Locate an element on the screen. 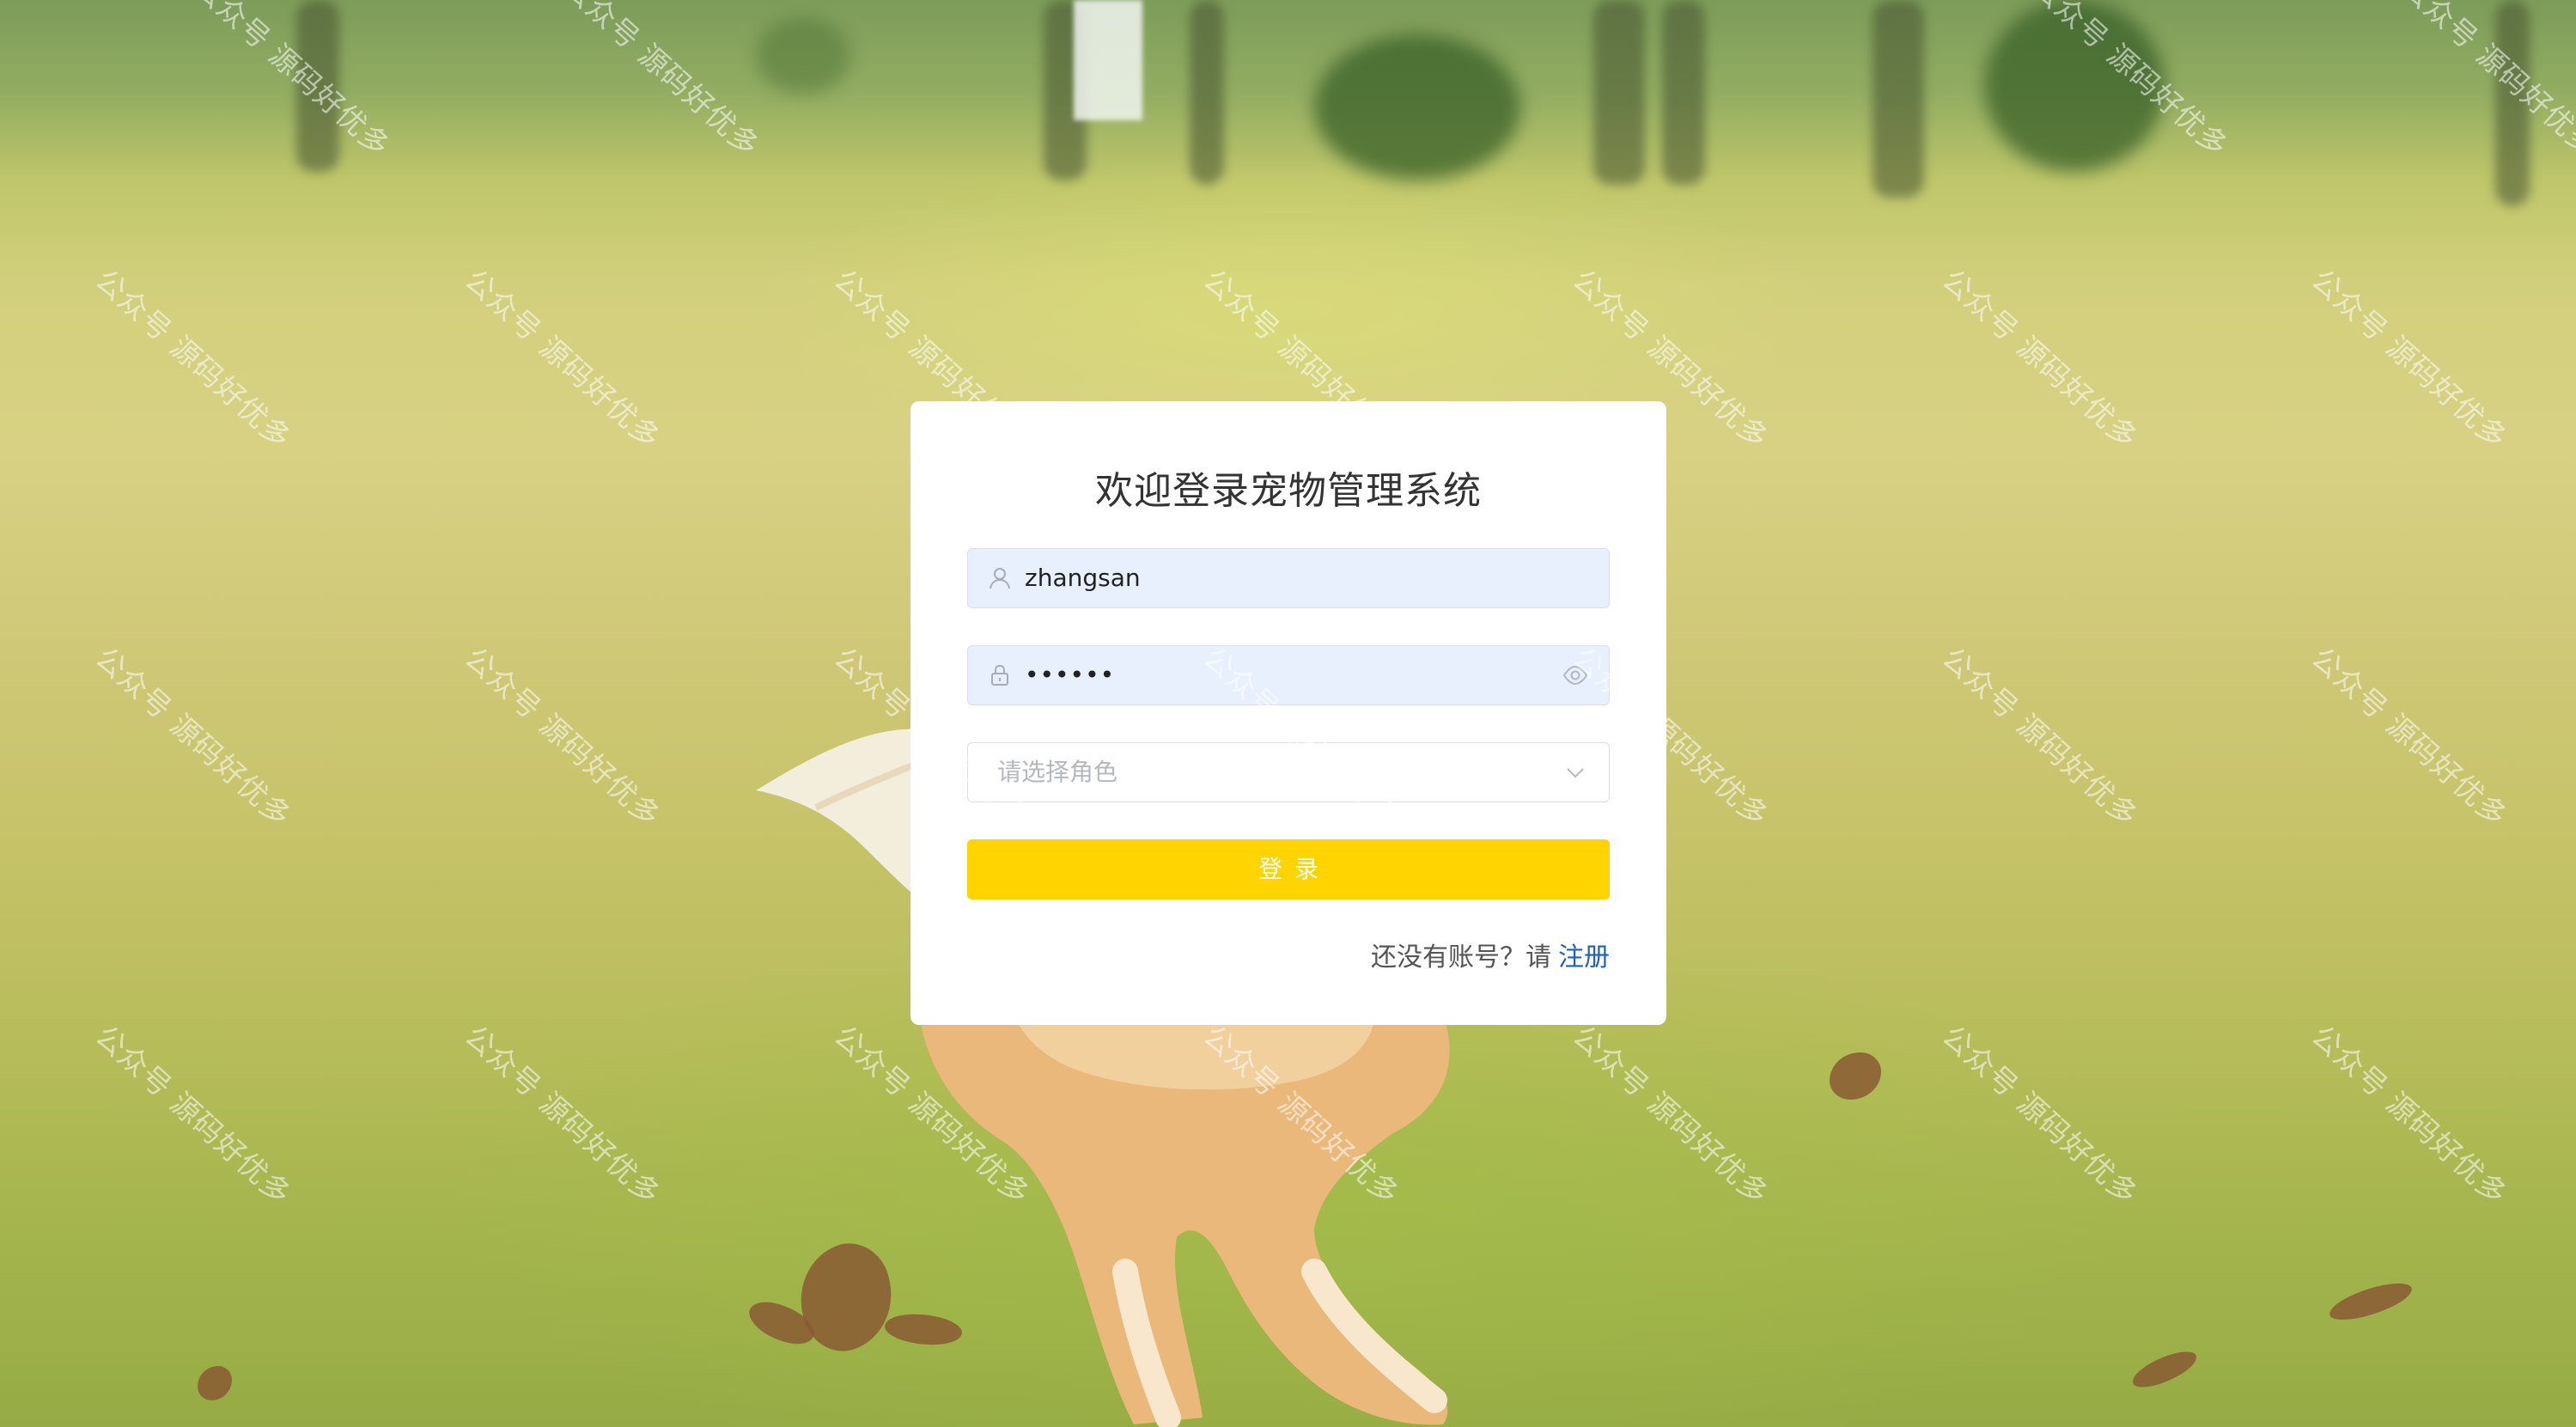  dog-legs is located at coordinates (1184, 1220).